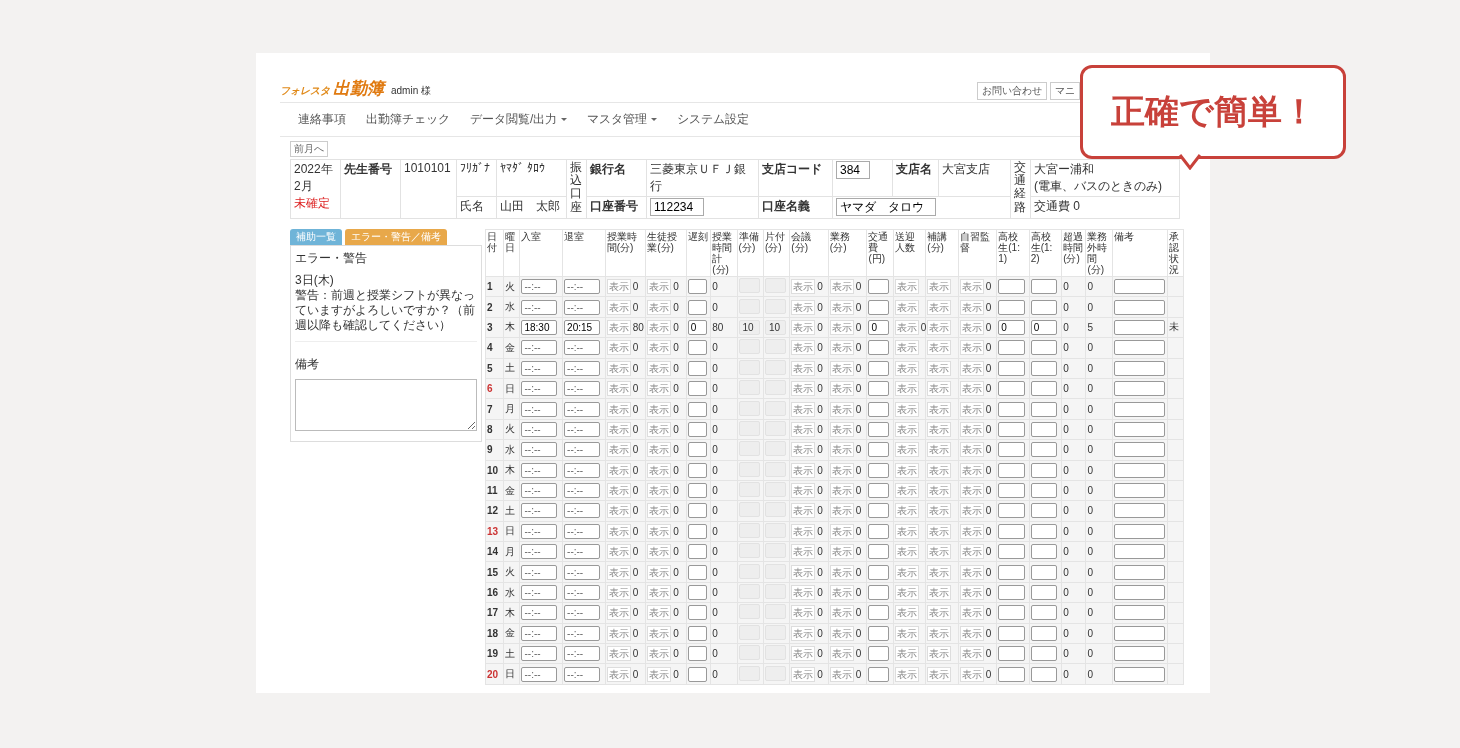  Describe the element at coordinates (539, 327) in the screenshot. I see `time-field: 18:30` at that location.